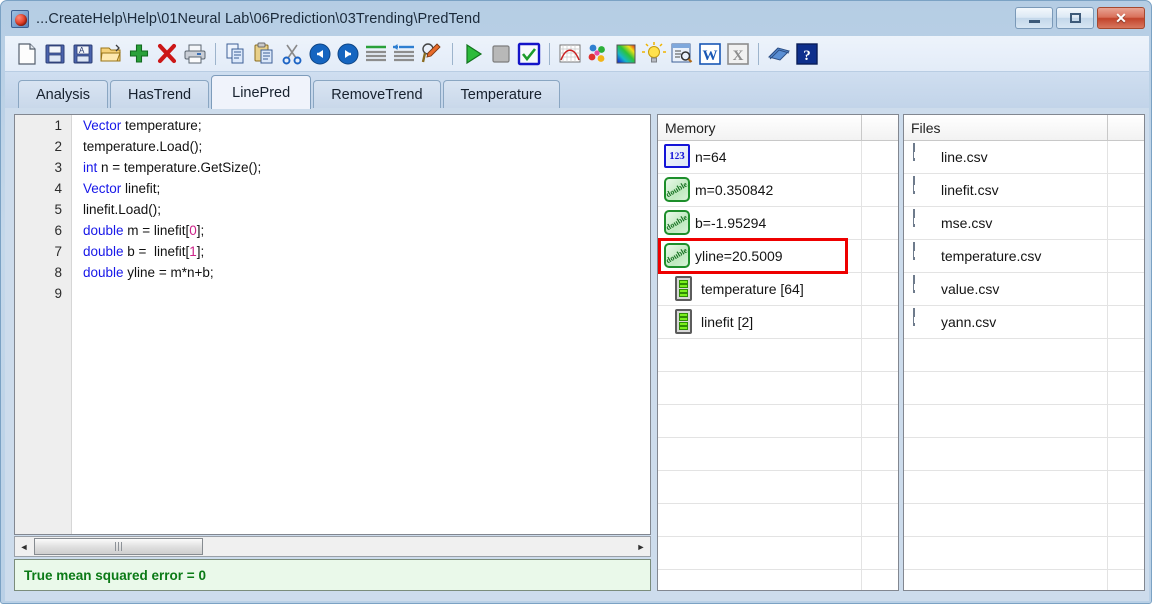  I want to click on cut-icon, so click(292, 54).